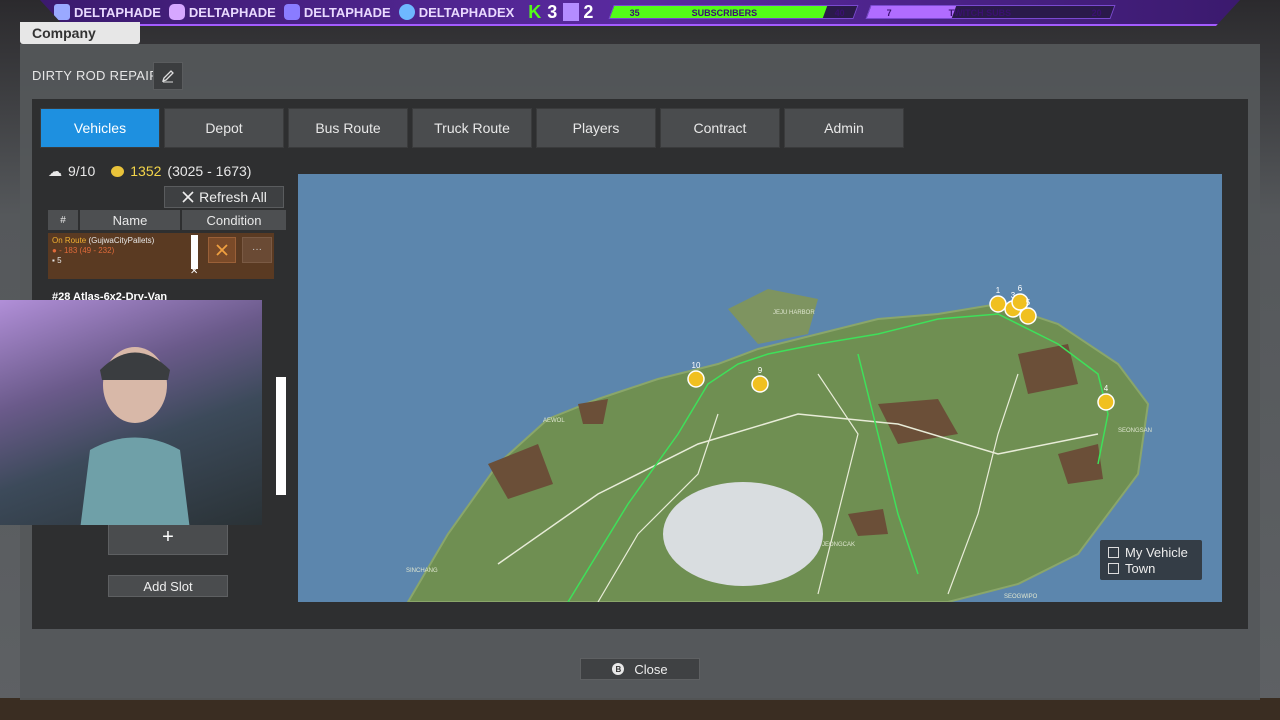  What do you see at coordinates (634, 13) in the screenshot?
I see `goal-current: 35` at bounding box center [634, 13].